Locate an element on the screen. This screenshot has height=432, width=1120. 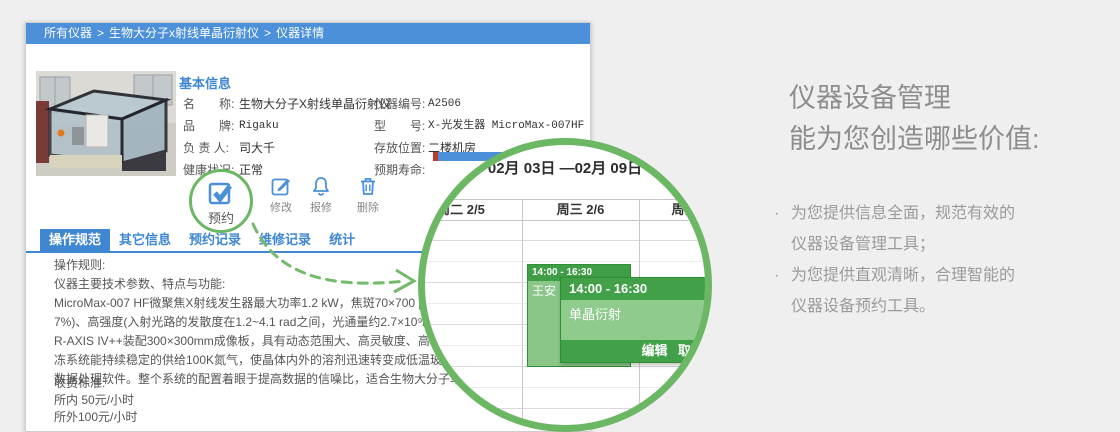
calendar-week-range: 02月 03日 —02月 09日 is located at coordinates (565, 168).